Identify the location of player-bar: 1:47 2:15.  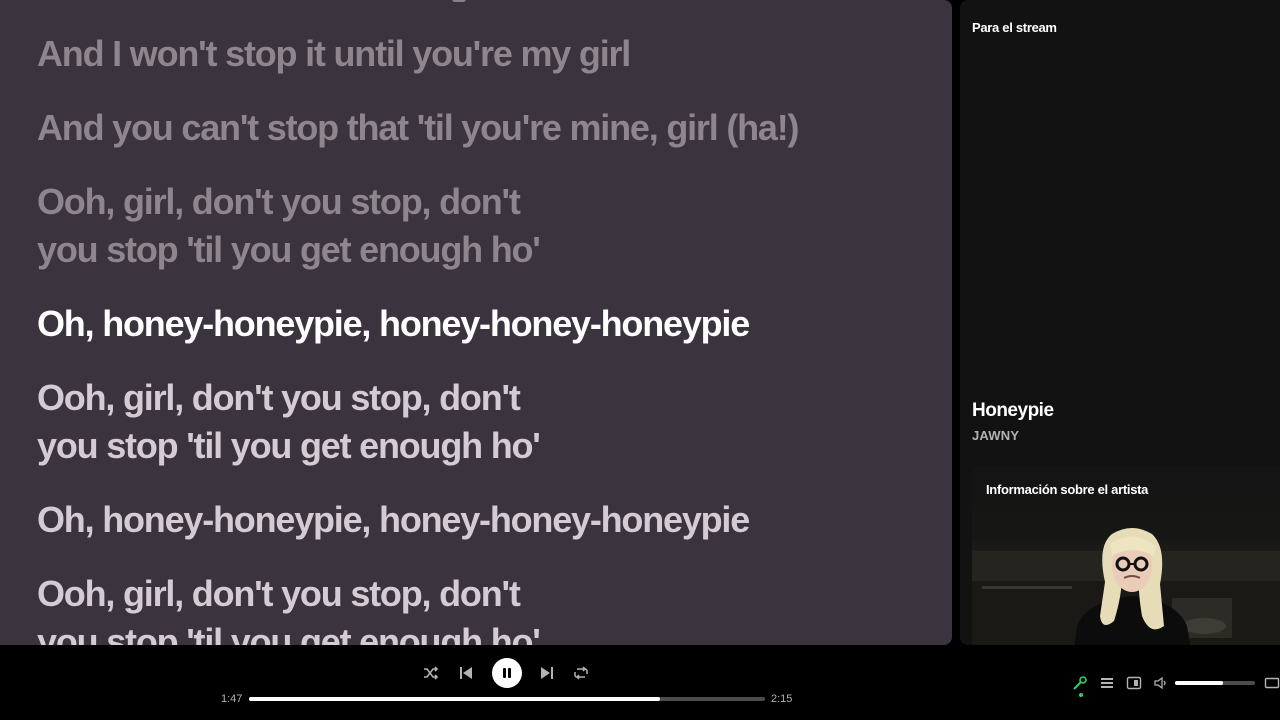
(640, 682).